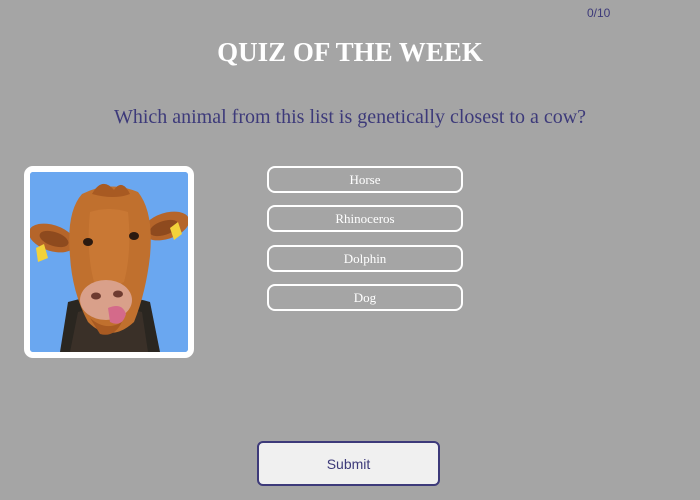 This screenshot has height=500, width=700. I want to click on answer-option-horse: Horse, so click(365, 179).